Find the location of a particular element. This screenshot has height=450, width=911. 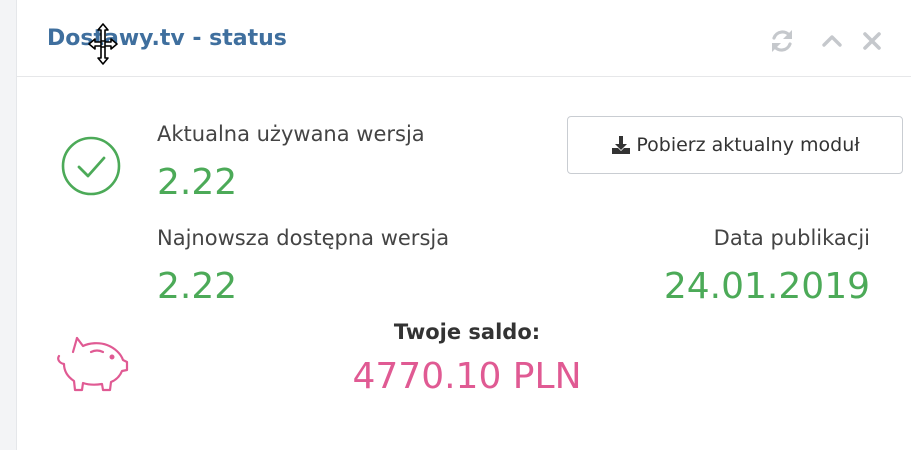

chevron-up-icon is located at coordinates (832, 41).